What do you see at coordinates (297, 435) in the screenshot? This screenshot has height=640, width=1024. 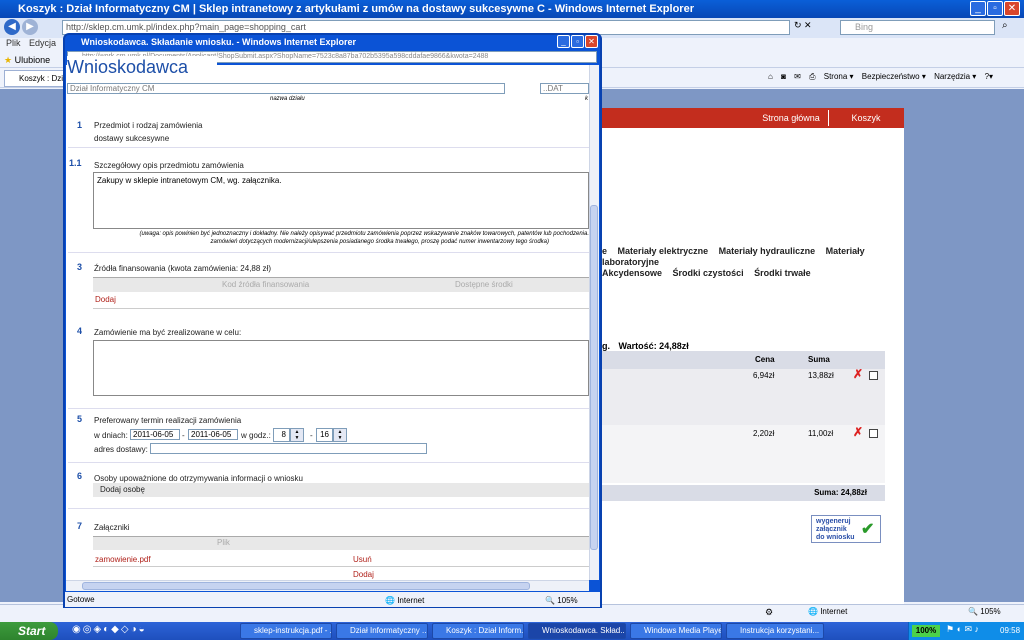 I see `hour-from-stepper: ▲ ▼` at bounding box center [297, 435].